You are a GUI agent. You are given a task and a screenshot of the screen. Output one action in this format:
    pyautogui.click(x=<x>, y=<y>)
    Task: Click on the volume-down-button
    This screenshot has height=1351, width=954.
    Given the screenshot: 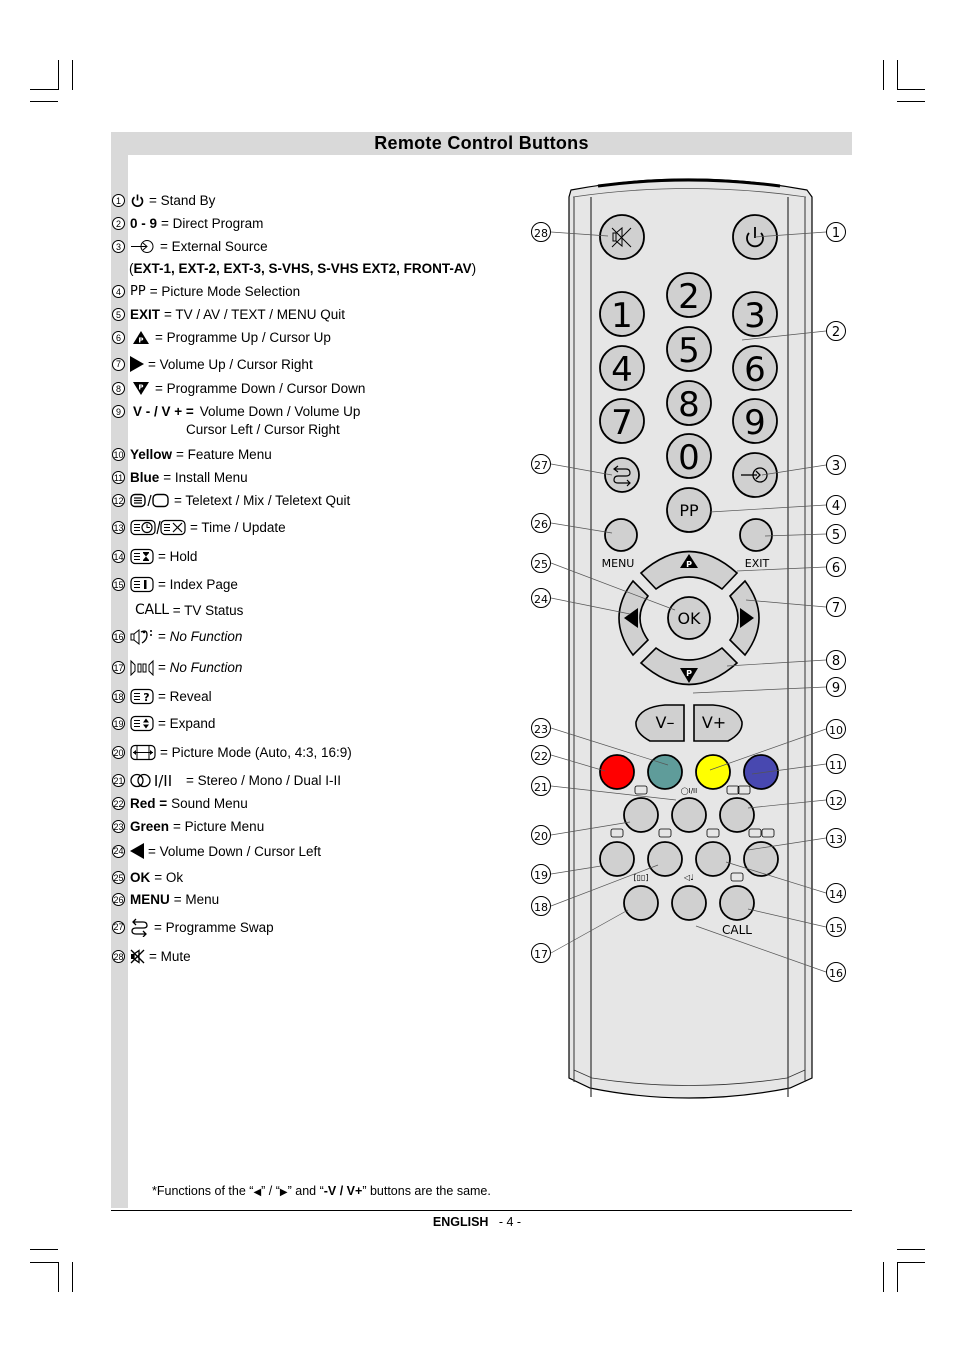 What is the action you would take?
    pyautogui.click(x=634, y=618)
    